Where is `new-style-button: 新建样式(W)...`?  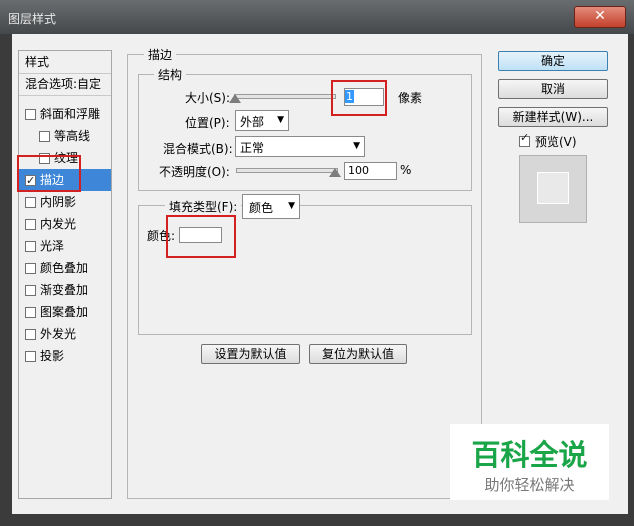 new-style-button: 新建样式(W)... is located at coordinates (553, 117).